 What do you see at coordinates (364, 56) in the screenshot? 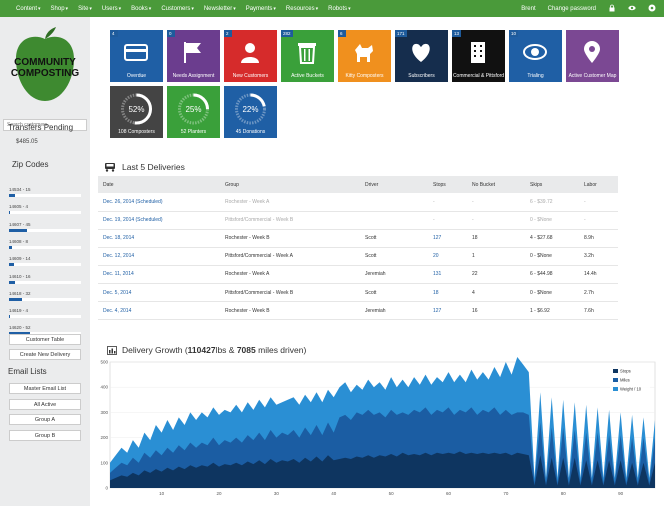
I see `tile-kitty-composters: 6 Kitty Composters` at bounding box center [364, 56].